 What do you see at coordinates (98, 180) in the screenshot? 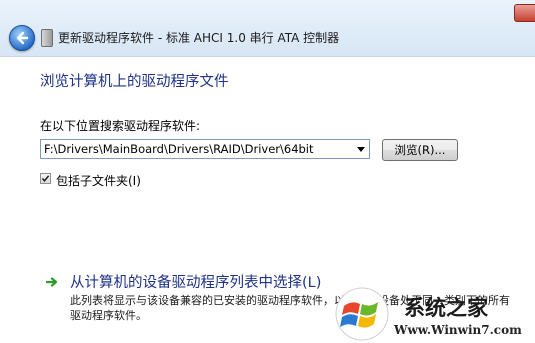
I see `include-subfolders-label: 包括子文件夹(I)` at bounding box center [98, 180].